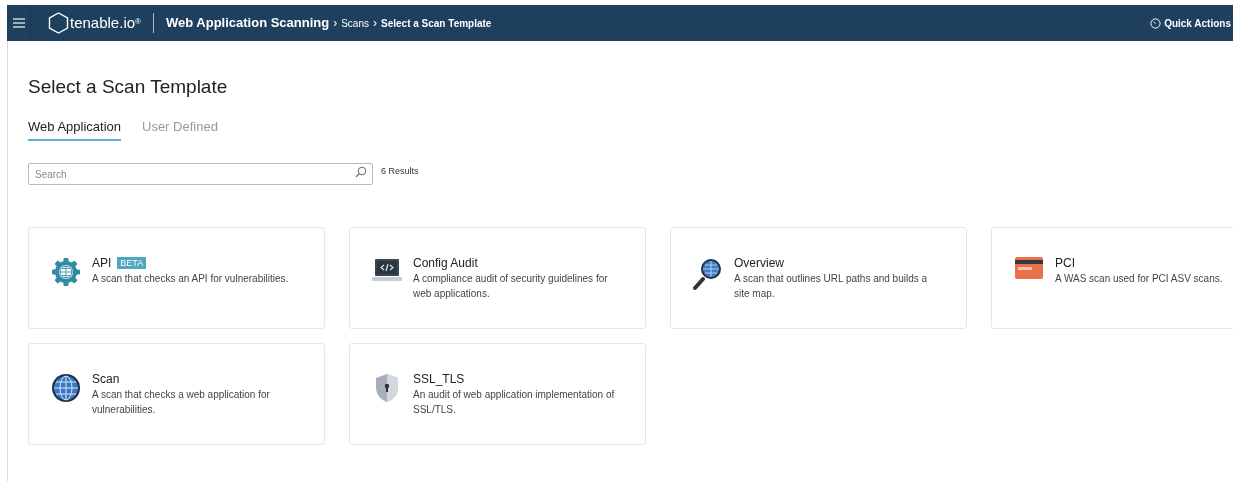  What do you see at coordinates (66, 271) in the screenshot?
I see `gear-globe-icon` at bounding box center [66, 271].